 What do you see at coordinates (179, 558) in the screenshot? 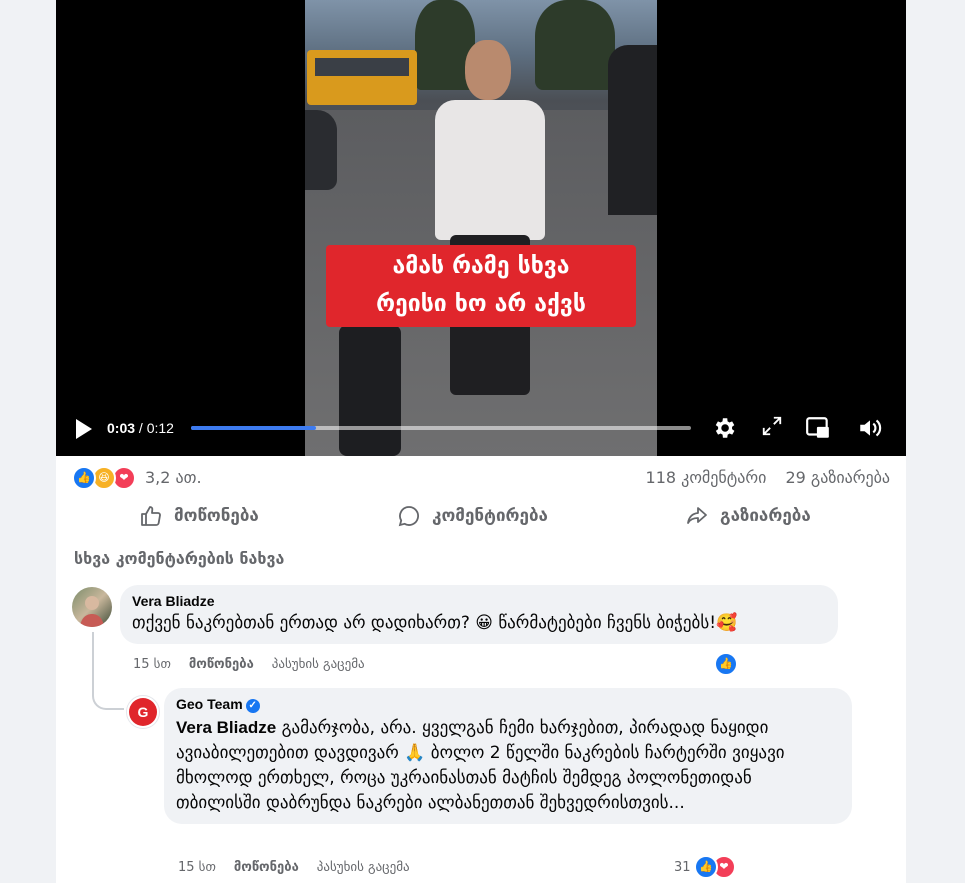
I see `view-more-comments: სხვა კომენტარების ნახვა` at bounding box center [179, 558].